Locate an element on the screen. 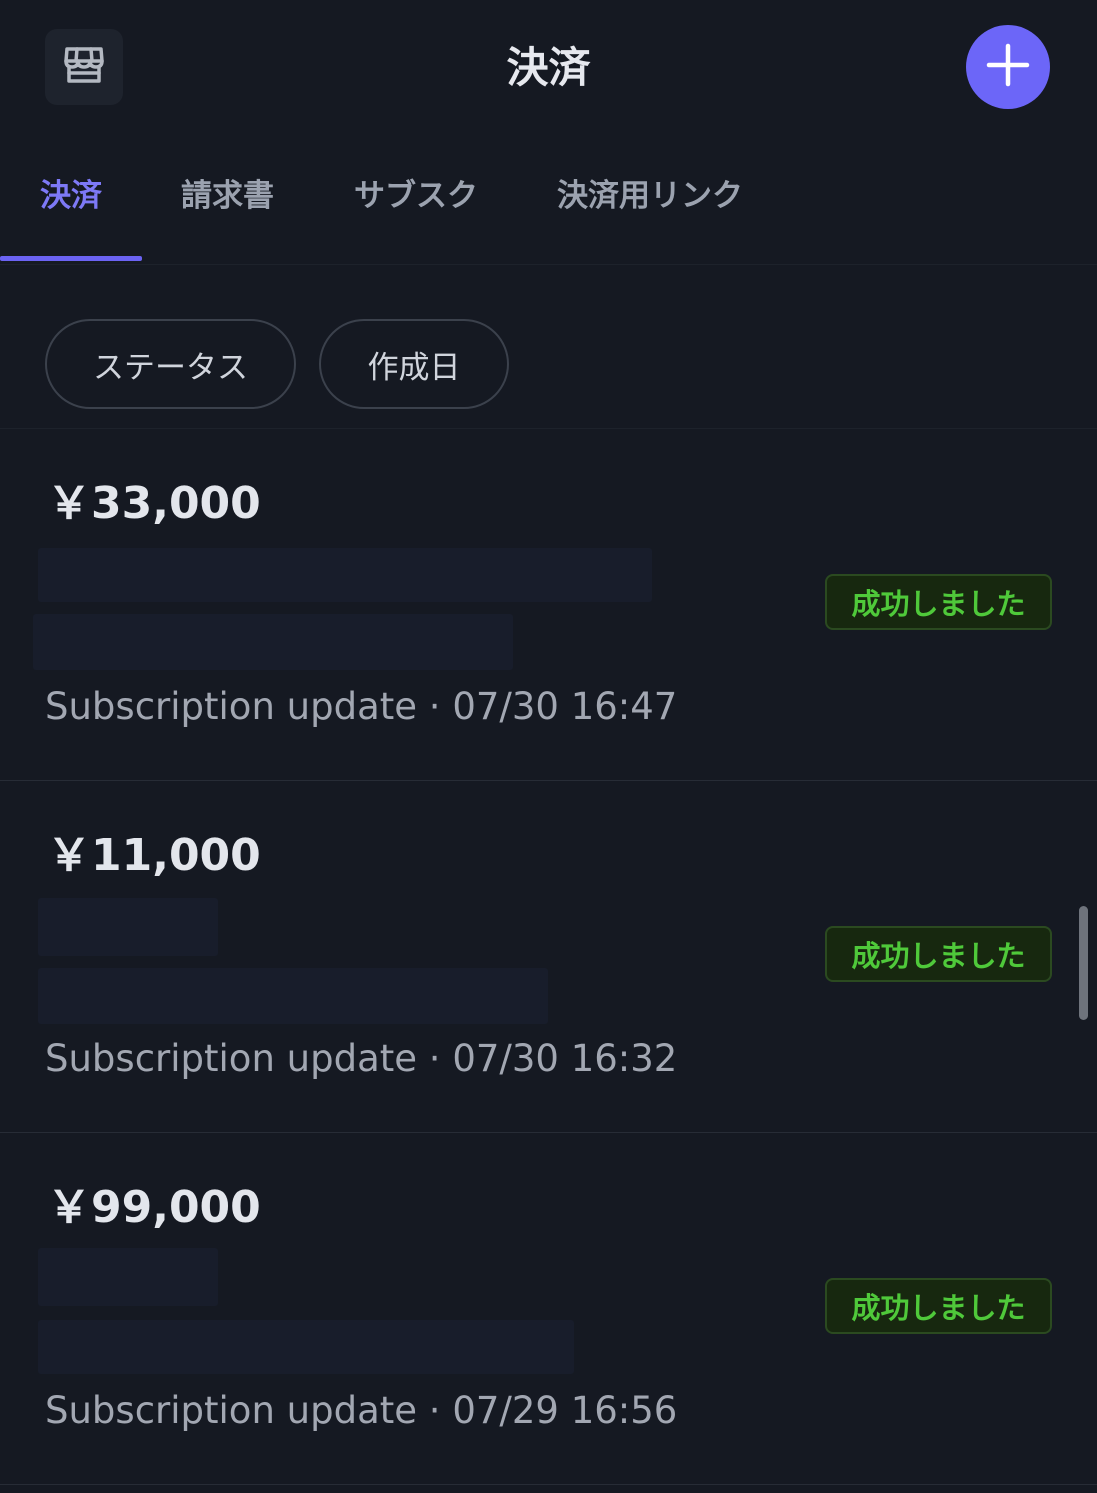 The image size is (1097, 1493). tab-payment-links: 決済用リンク is located at coordinates (650, 196).